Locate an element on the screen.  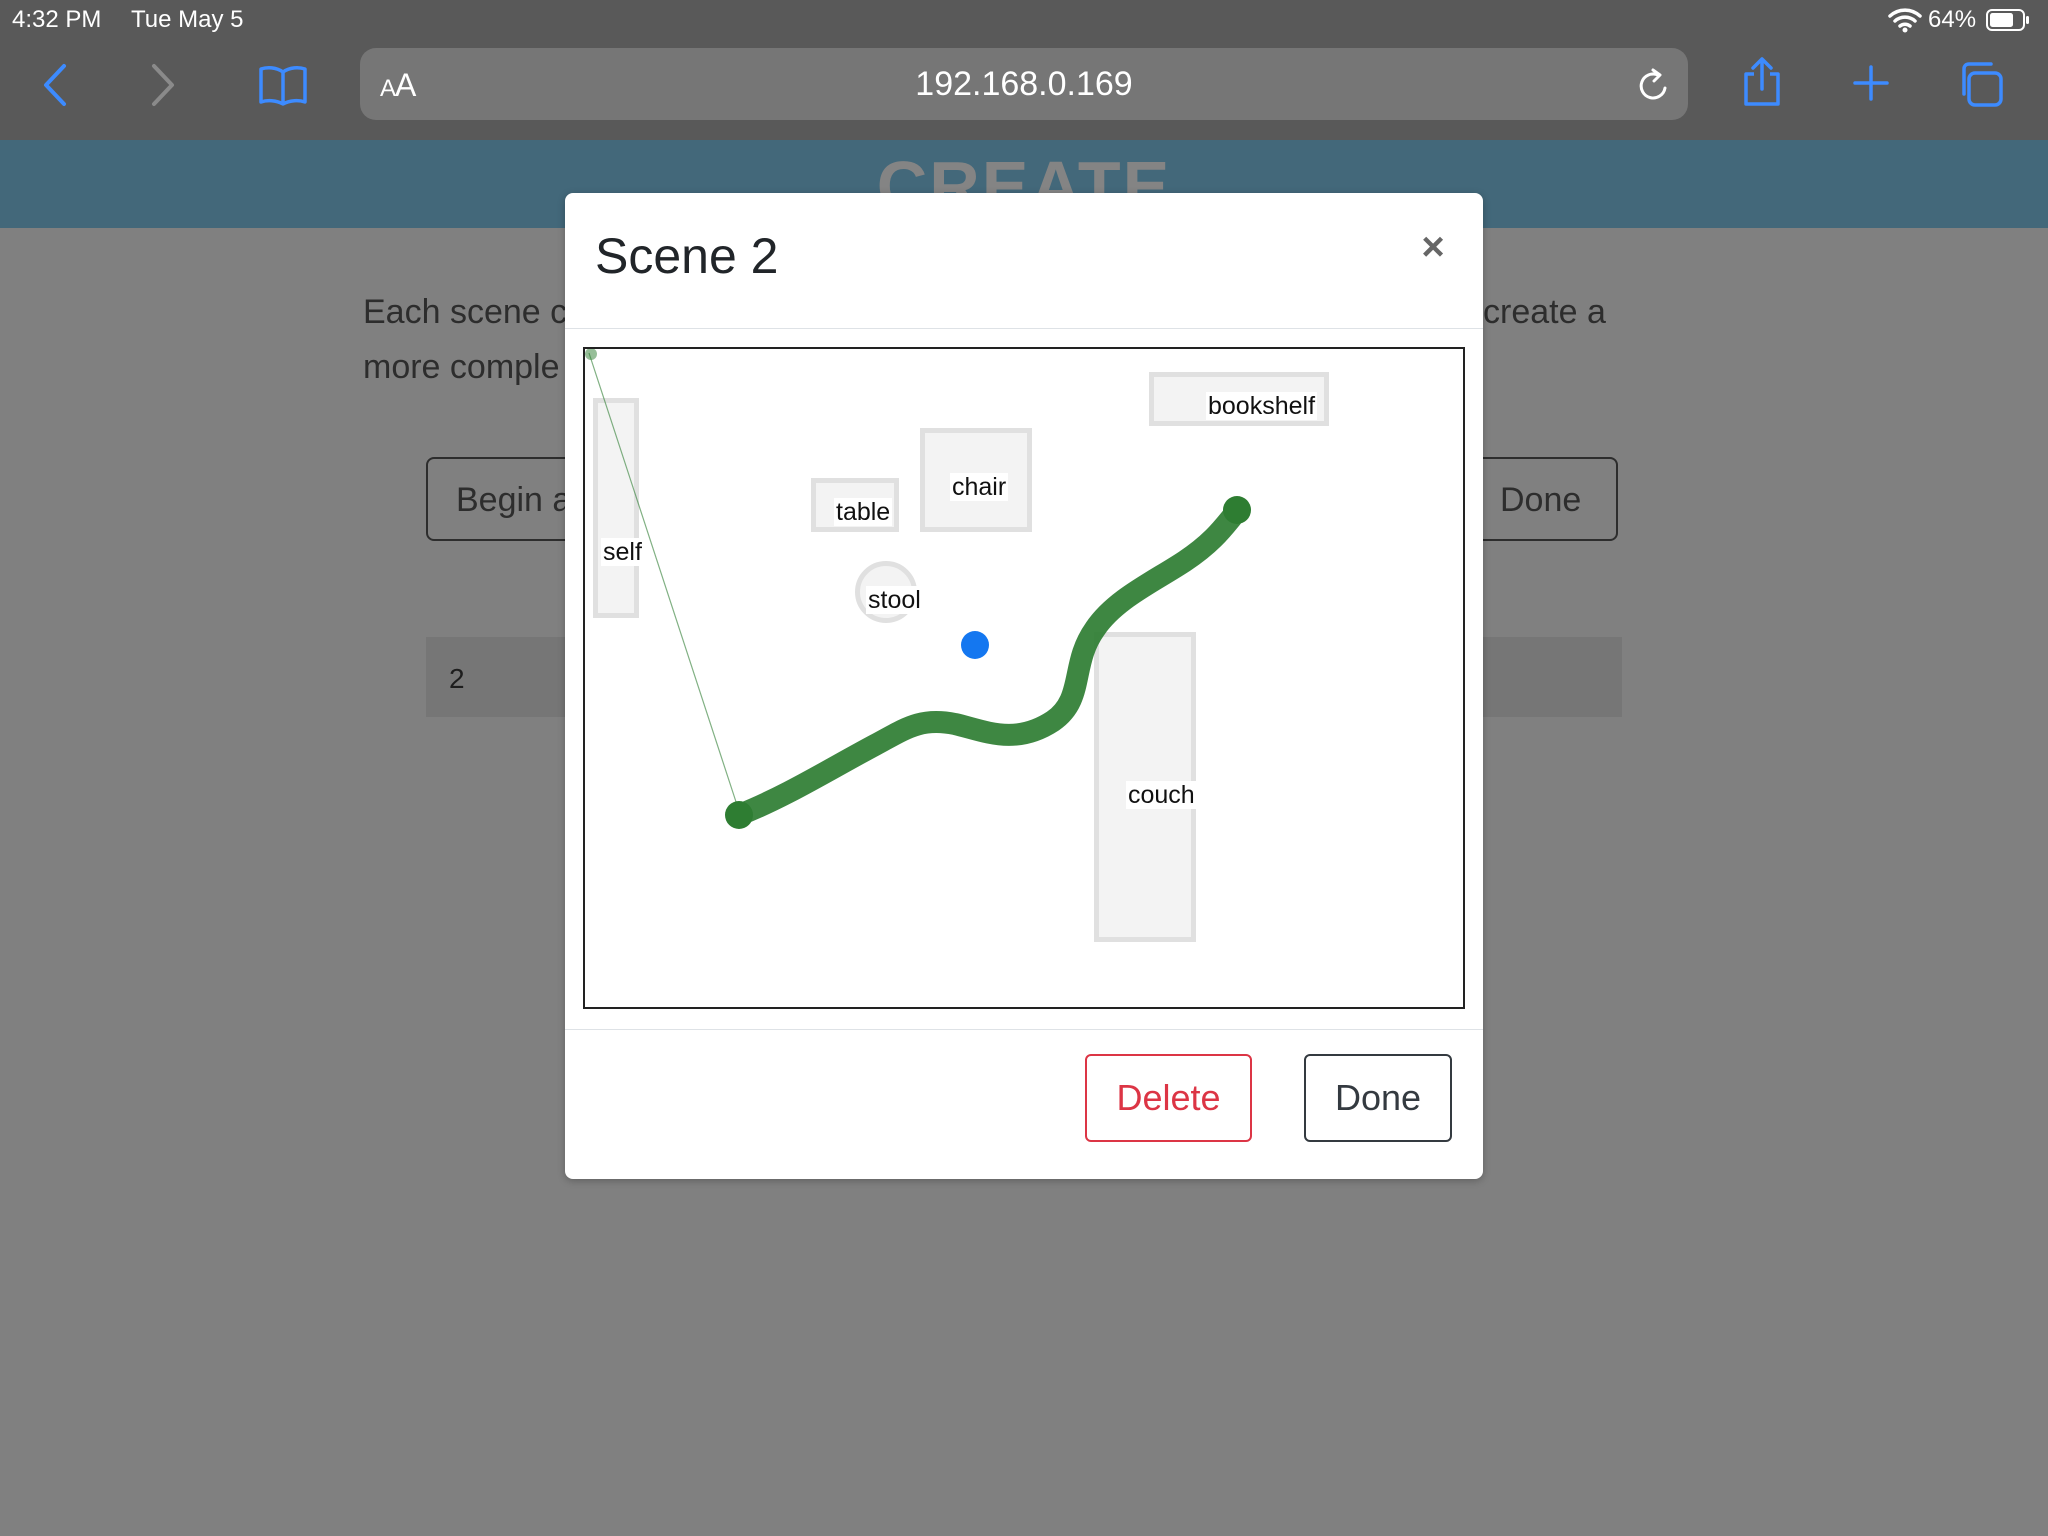
label-bookshelf: bookshelf is located at coordinates (1262, 406).